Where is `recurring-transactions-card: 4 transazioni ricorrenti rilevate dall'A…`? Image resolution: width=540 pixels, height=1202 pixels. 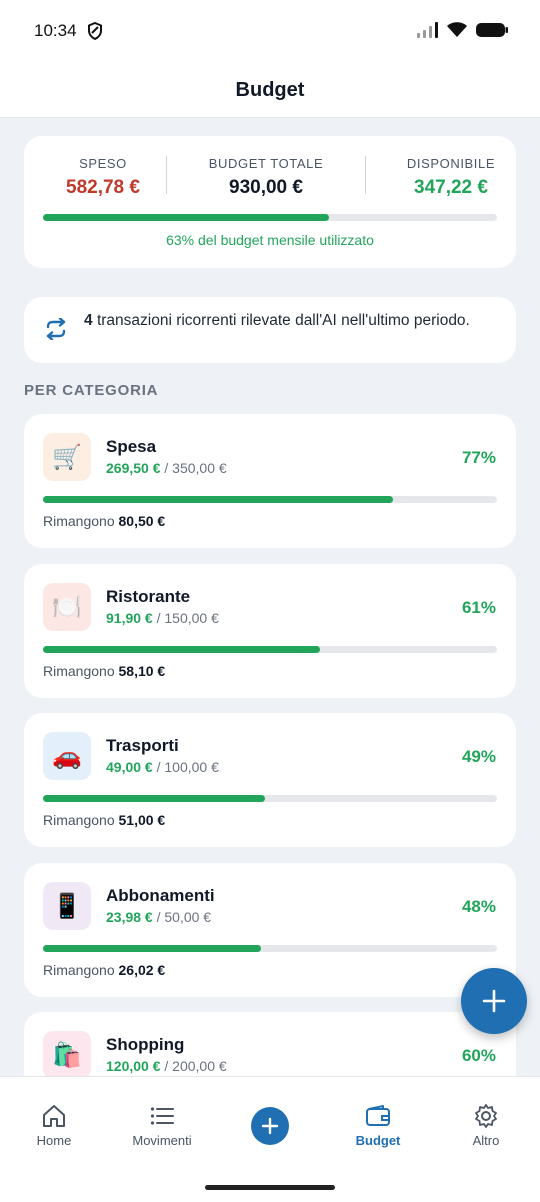
recurring-transactions-card: 4 transazioni ricorrenti rilevate dall'A… is located at coordinates (270, 330).